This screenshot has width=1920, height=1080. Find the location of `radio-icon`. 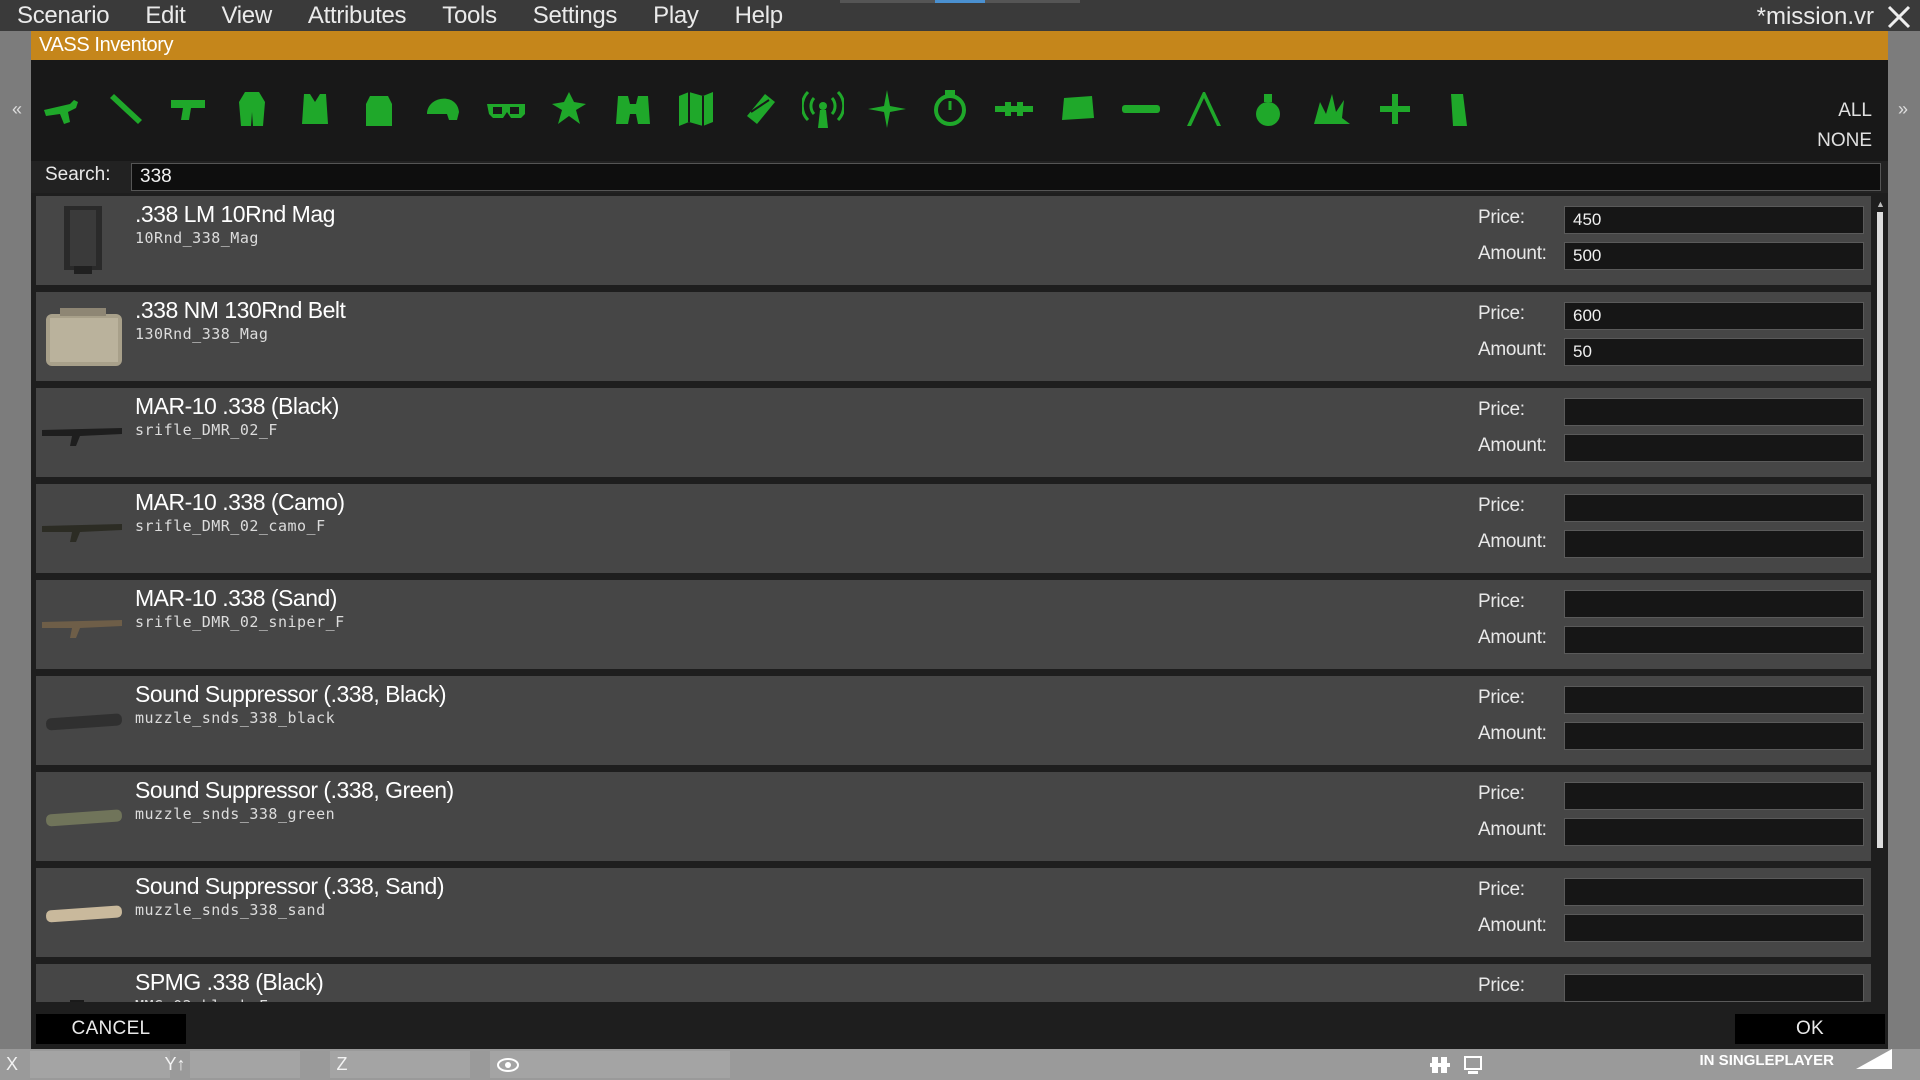

radio-icon is located at coordinates (823, 109).